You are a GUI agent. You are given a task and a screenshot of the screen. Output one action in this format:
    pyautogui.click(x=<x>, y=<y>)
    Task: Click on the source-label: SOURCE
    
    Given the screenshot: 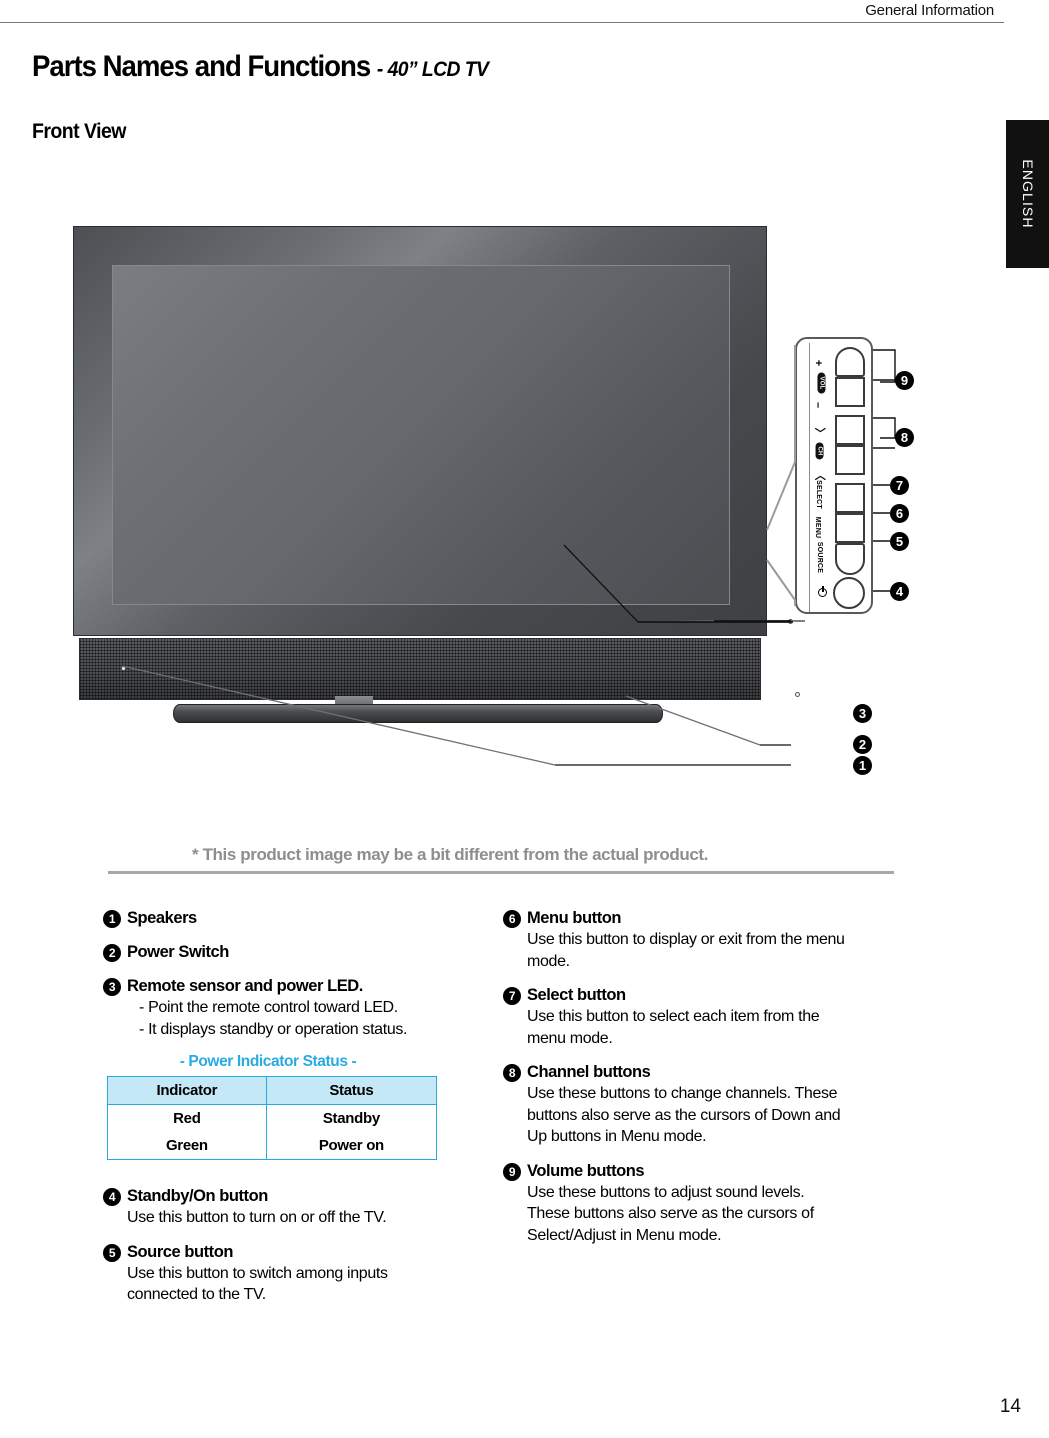 What is the action you would take?
    pyautogui.click(x=820, y=557)
    